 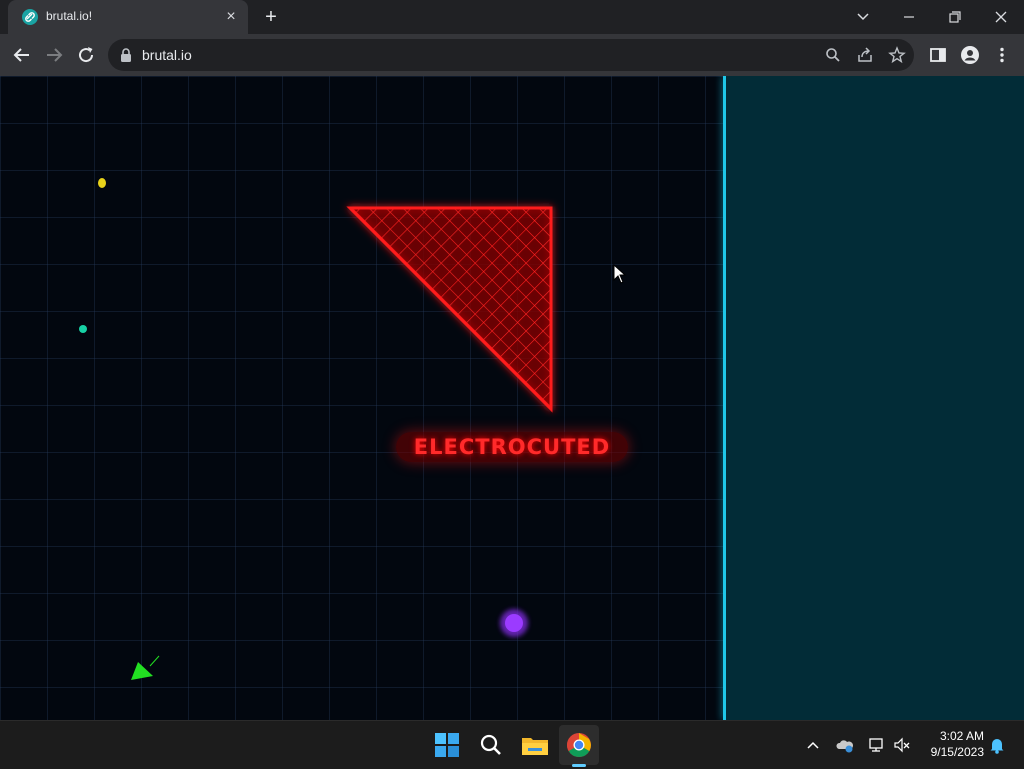 What do you see at coordinates (54, 55) in the screenshot?
I see `arrow-right-icon` at bounding box center [54, 55].